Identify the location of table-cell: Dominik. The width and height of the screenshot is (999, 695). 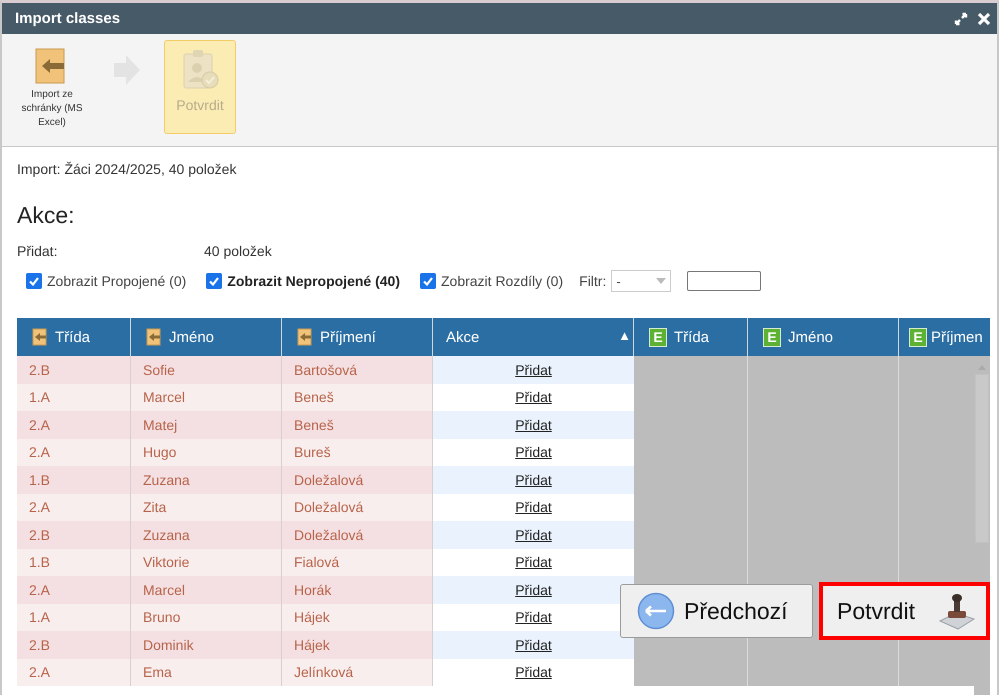
(206, 644).